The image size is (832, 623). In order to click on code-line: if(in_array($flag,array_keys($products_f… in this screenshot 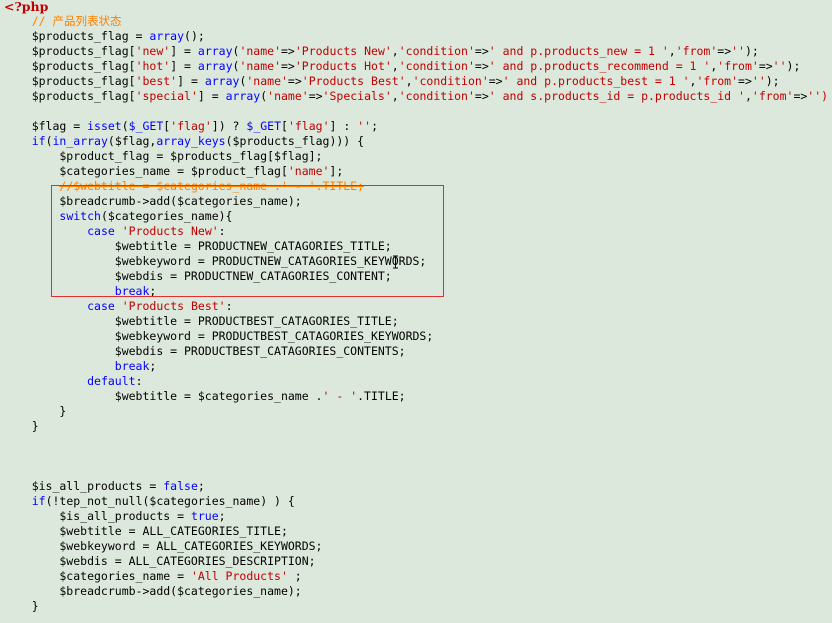, I will do `click(418, 141)`.